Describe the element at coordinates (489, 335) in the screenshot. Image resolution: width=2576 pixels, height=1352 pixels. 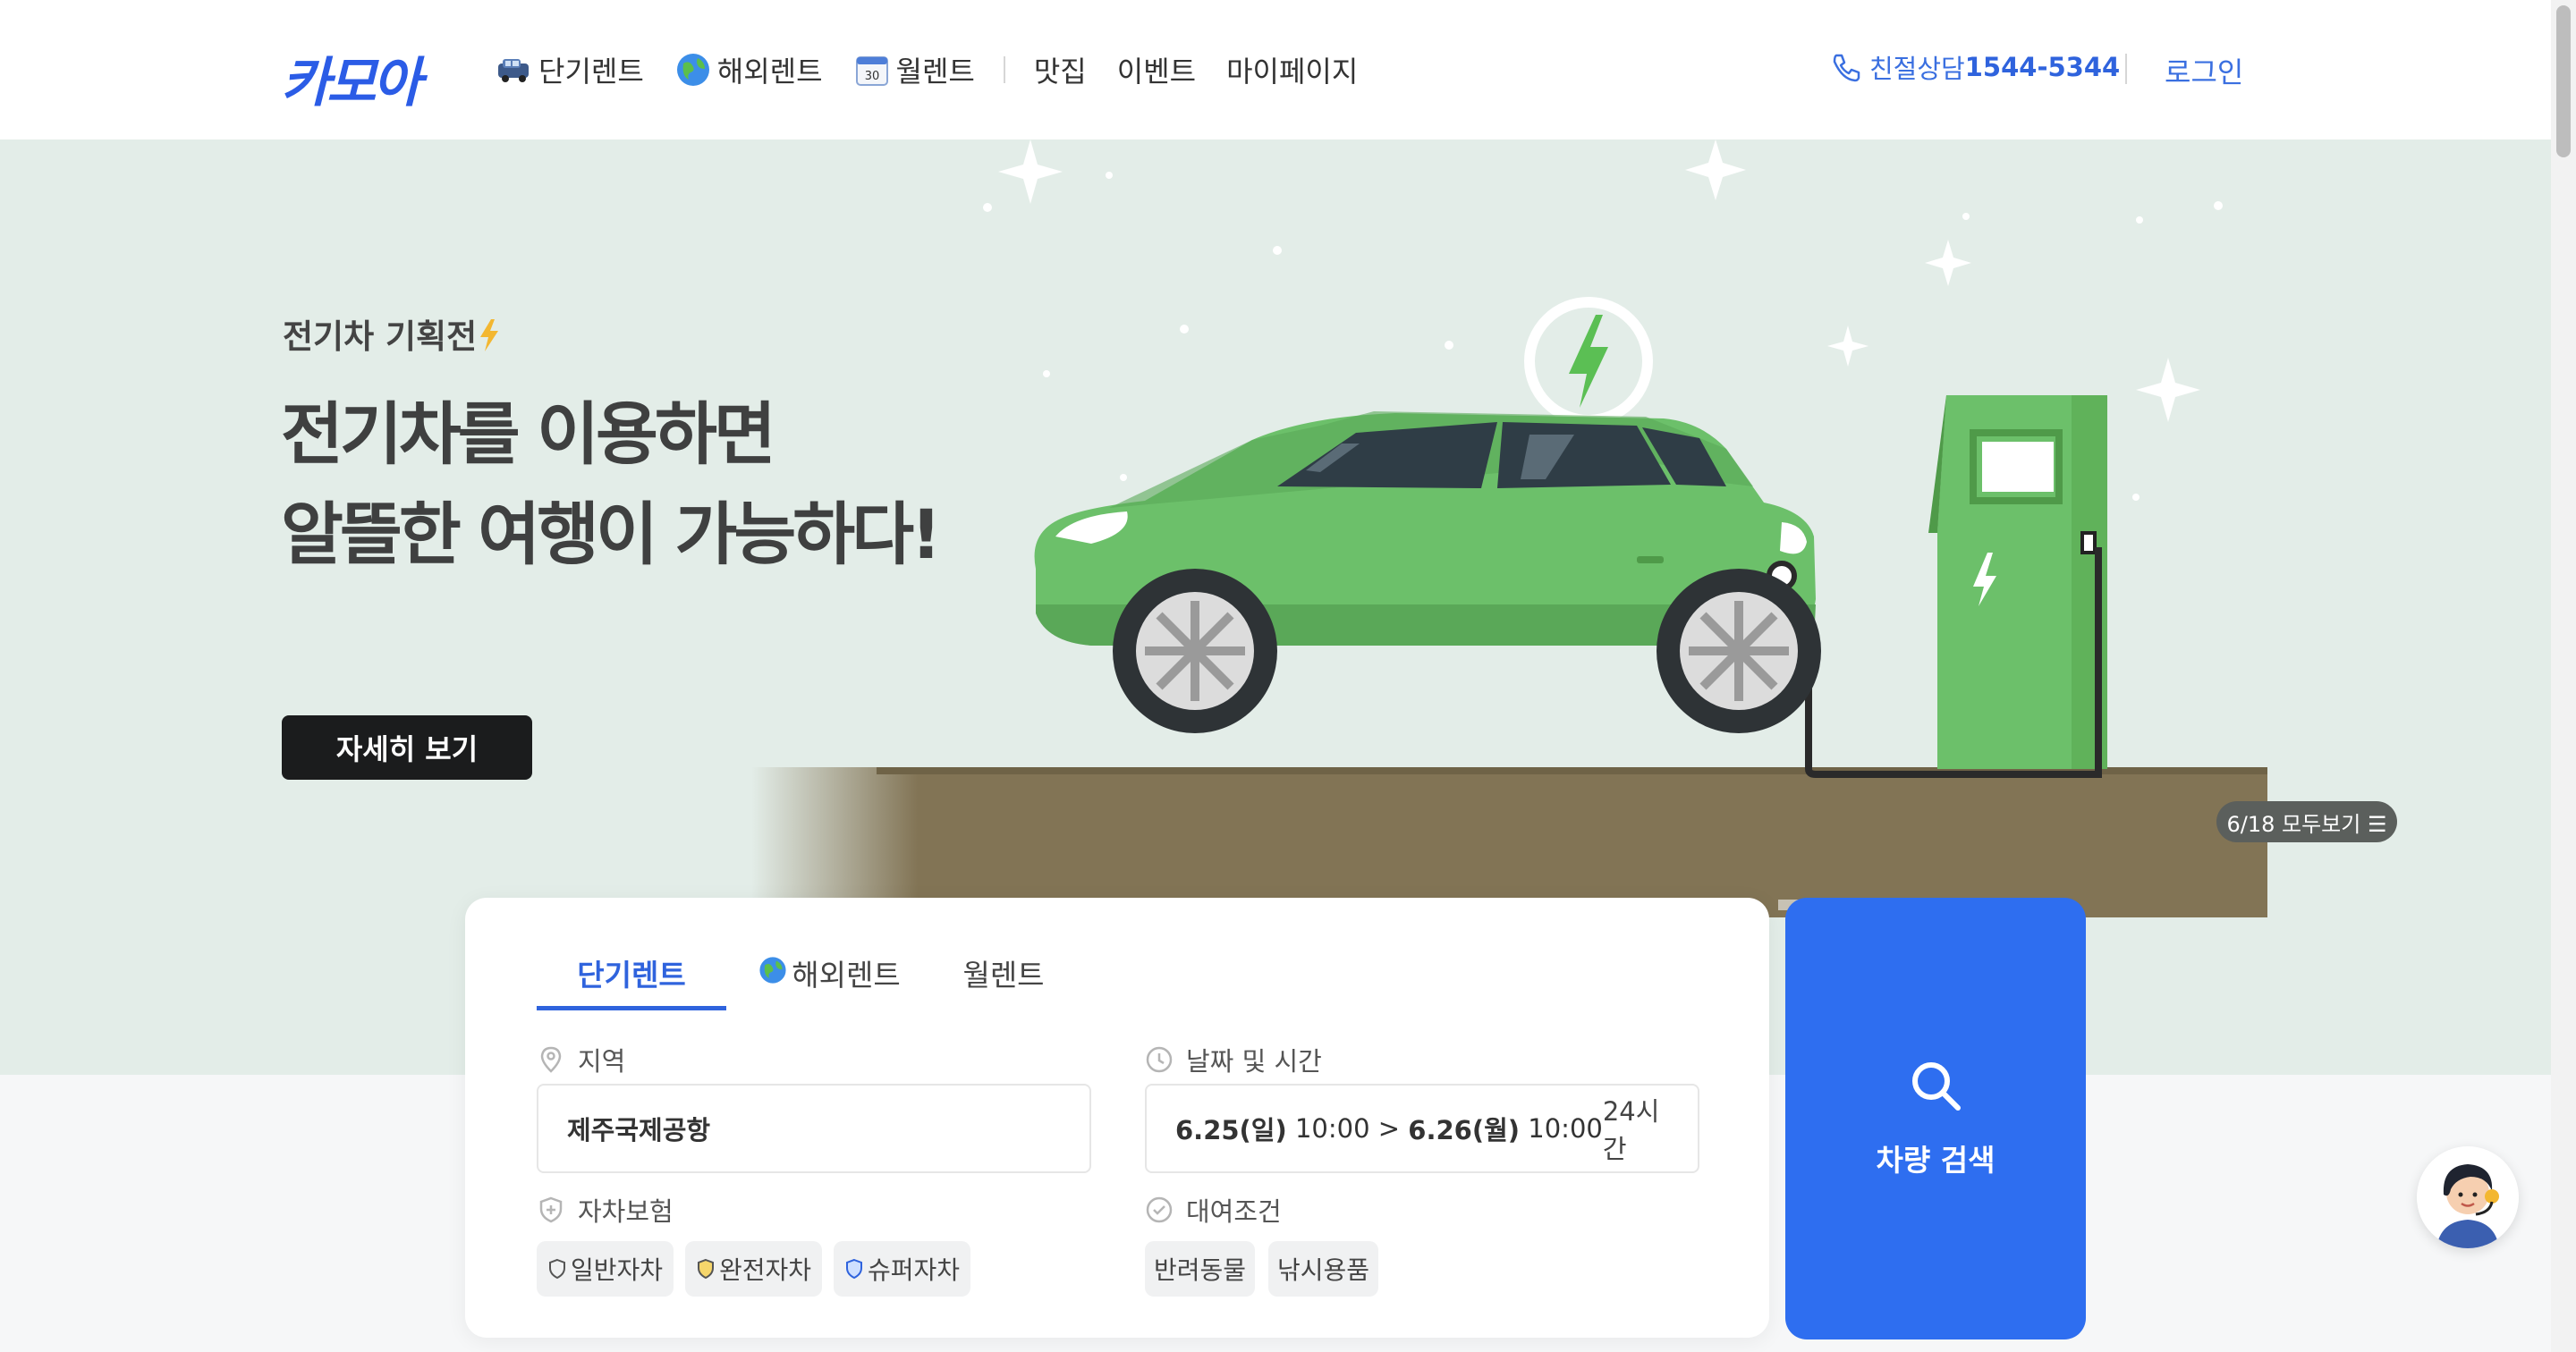
I see `lightning-icon` at that location.